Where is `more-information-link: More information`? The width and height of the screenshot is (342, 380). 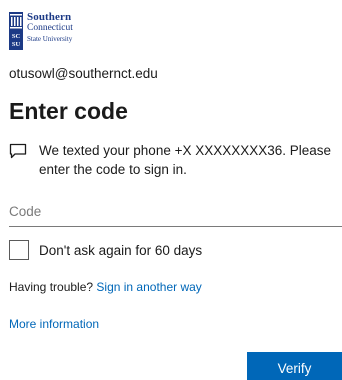
more-information-link: More information is located at coordinates (54, 324).